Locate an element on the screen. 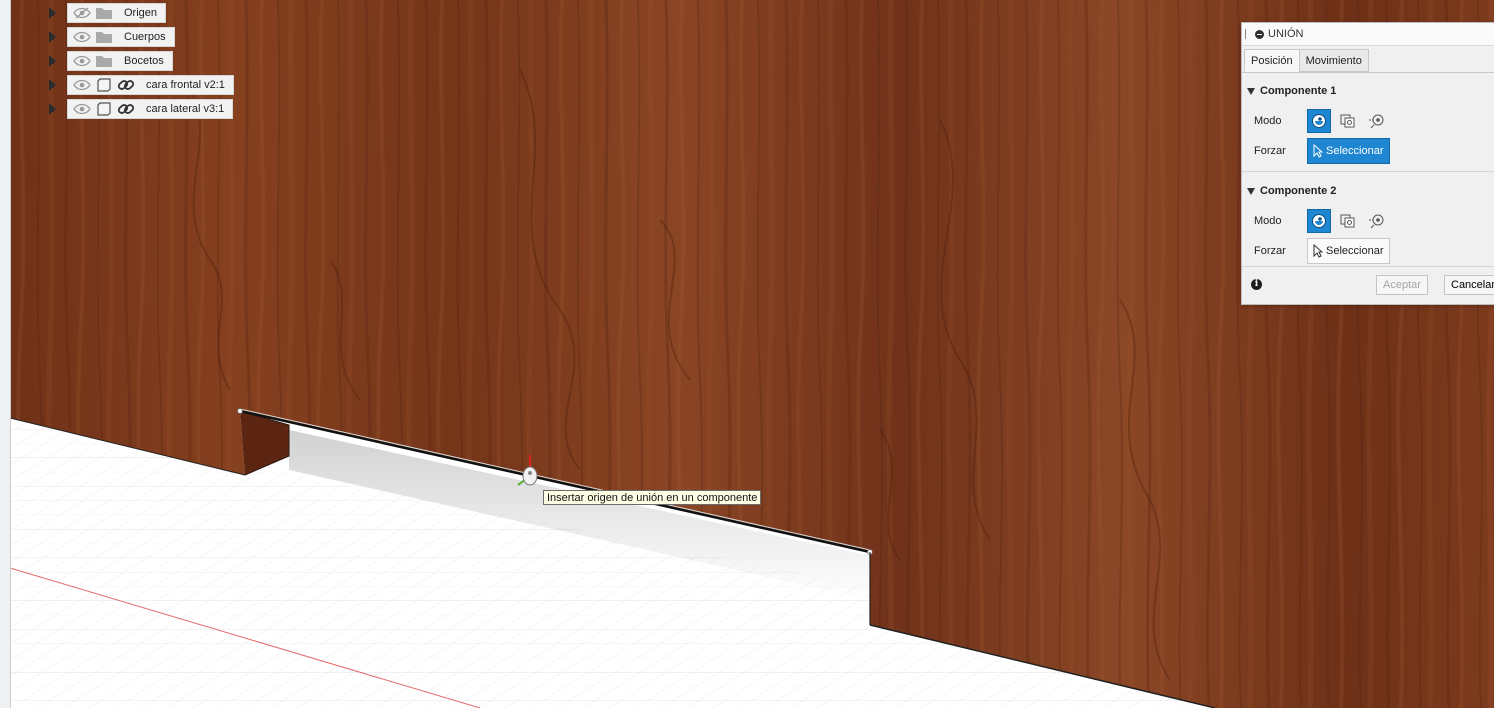  tree-item-label: Bocetos is located at coordinates (144, 61).